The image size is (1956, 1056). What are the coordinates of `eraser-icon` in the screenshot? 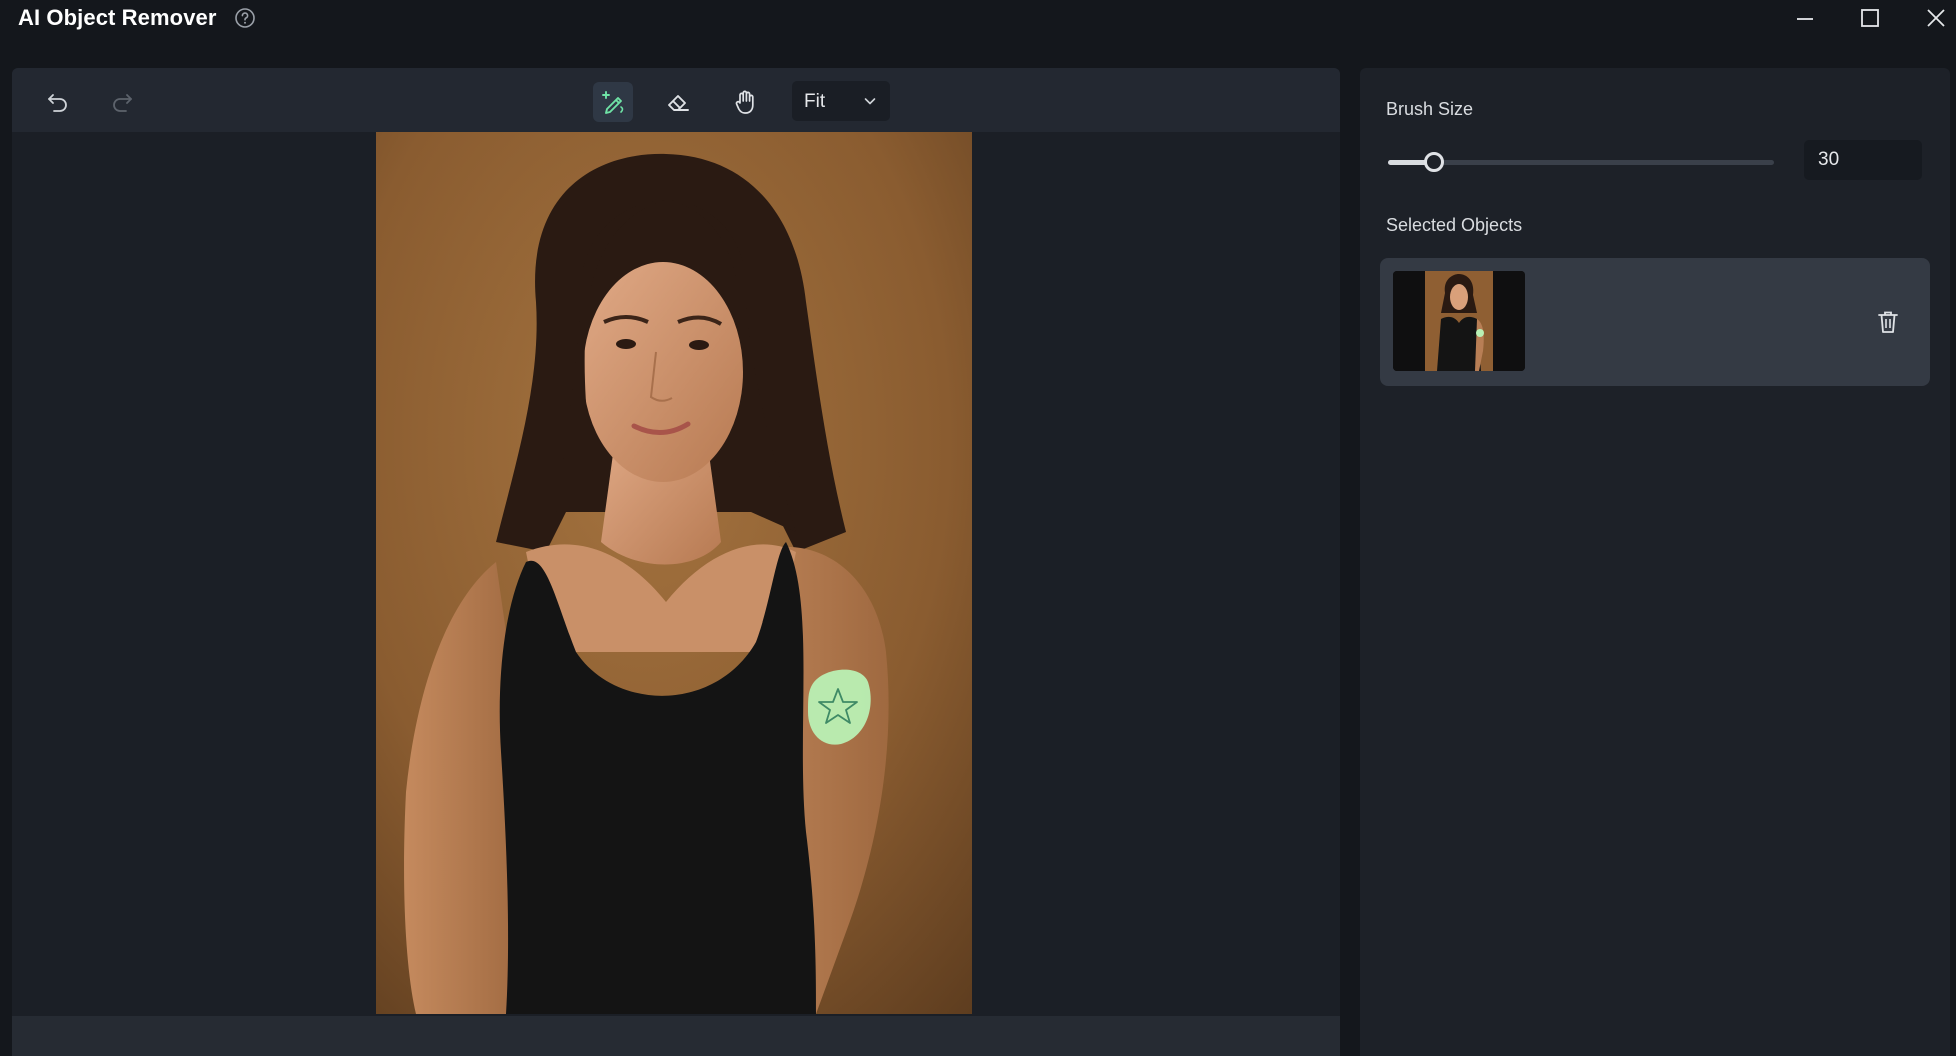 It's located at (678, 103).